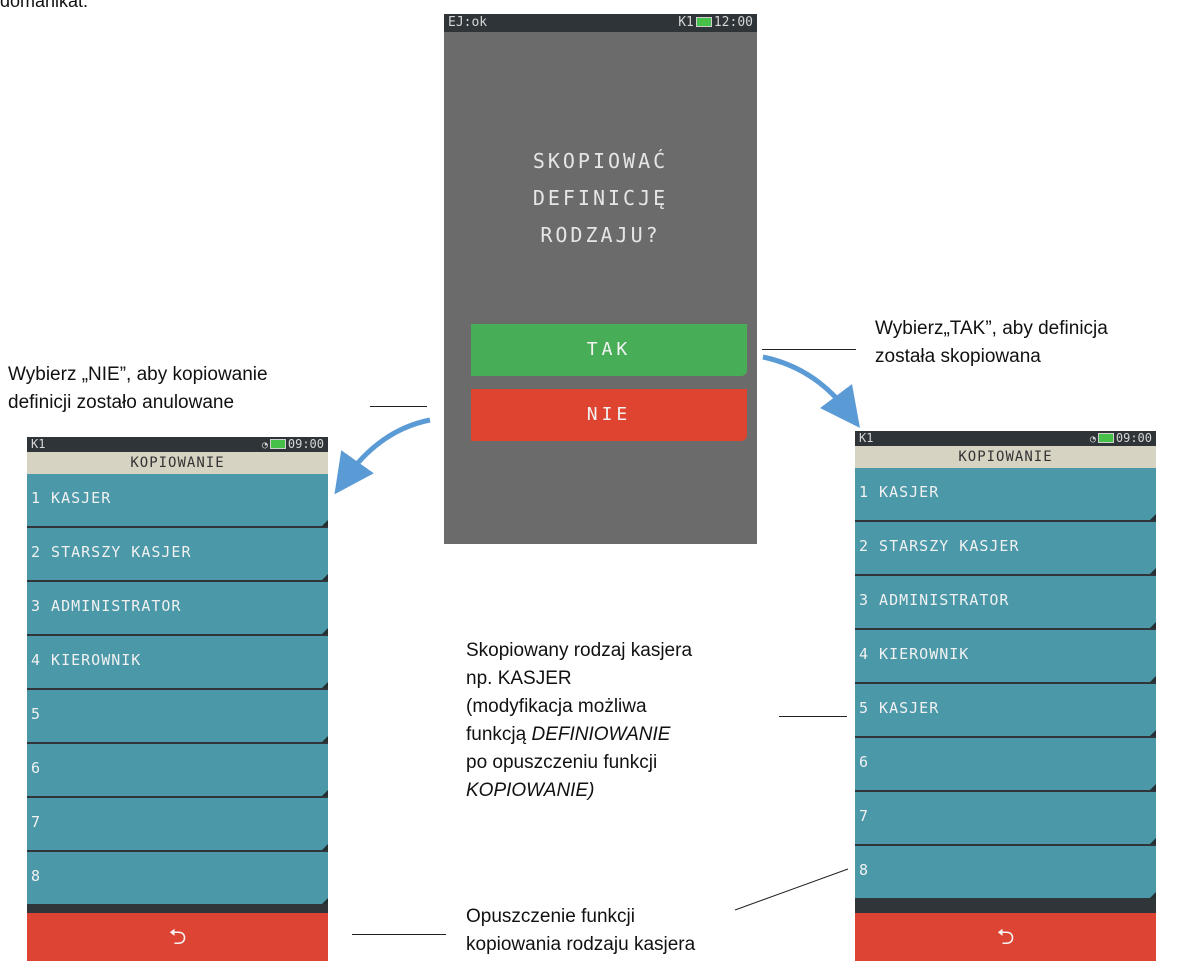 Image resolution: width=1179 pixels, height=961 pixels. I want to click on no-button: NIE, so click(609, 415).